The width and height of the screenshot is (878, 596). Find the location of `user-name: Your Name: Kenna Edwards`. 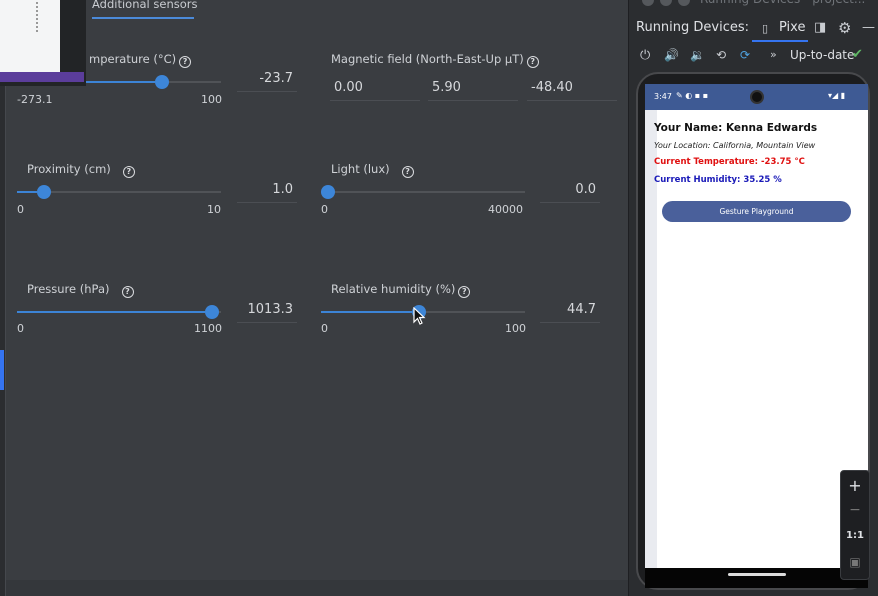

user-name: Your Name: Kenna Edwards is located at coordinates (736, 128).